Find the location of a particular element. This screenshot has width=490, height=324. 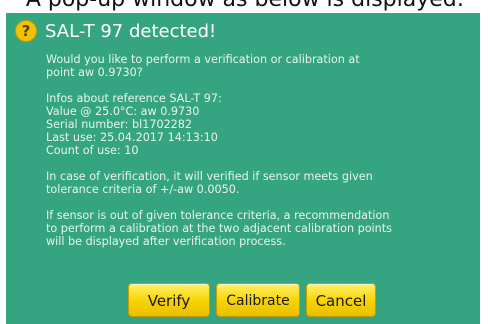

serial-number: Serial number: bl1702282 is located at coordinates (119, 124).